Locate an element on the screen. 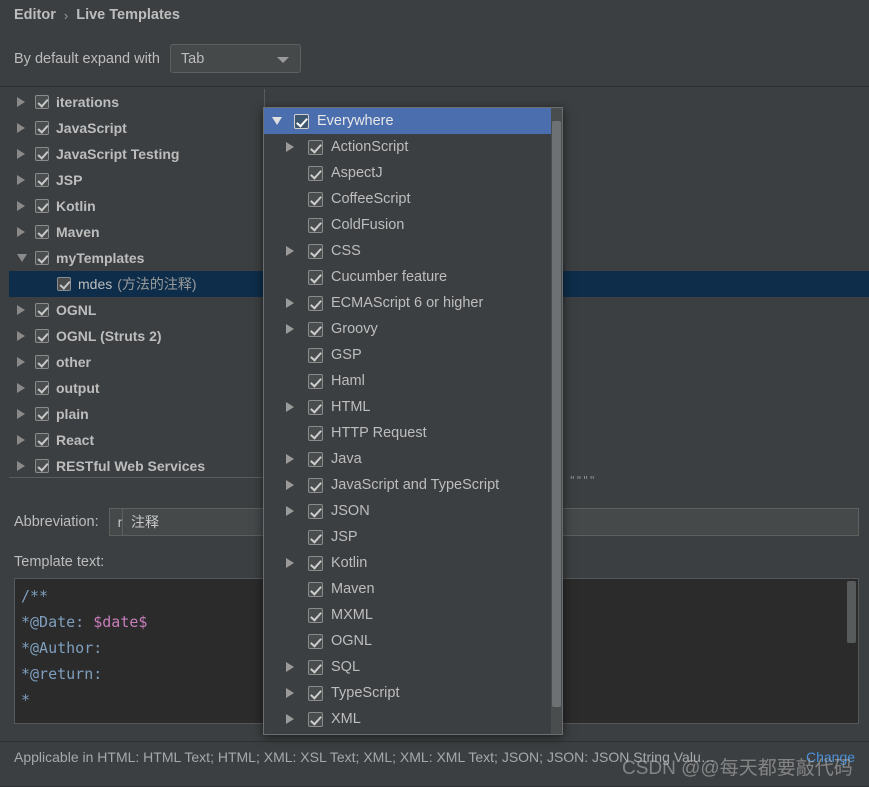 The height and width of the screenshot is (787, 869). tree-row: output is located at coordinates (136, 388).